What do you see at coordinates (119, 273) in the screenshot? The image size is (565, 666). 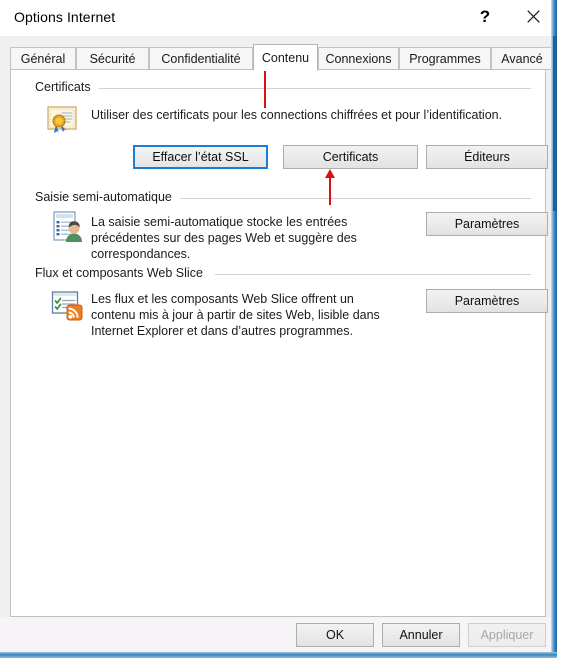 I see `group-feeds-title: Flux et composants Web Slice` at bounding box center [119, 273].